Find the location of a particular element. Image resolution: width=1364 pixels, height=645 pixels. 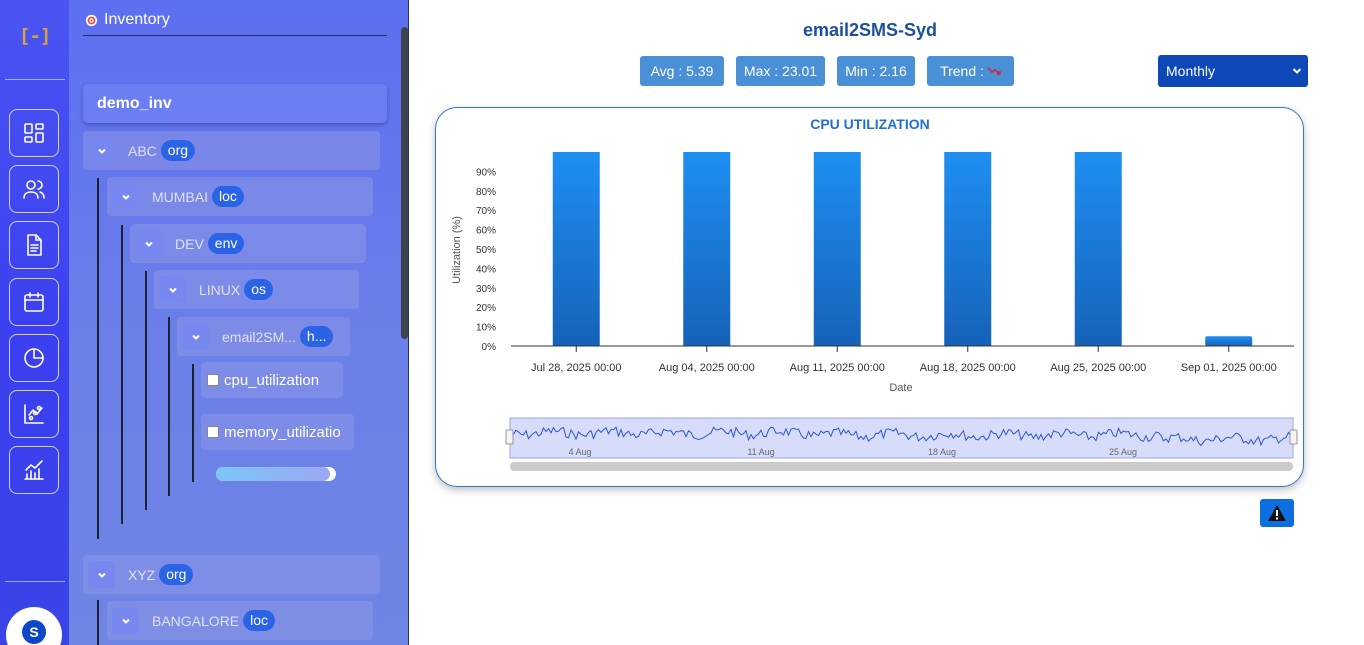

target-icon is located at coordinates (91, 20).